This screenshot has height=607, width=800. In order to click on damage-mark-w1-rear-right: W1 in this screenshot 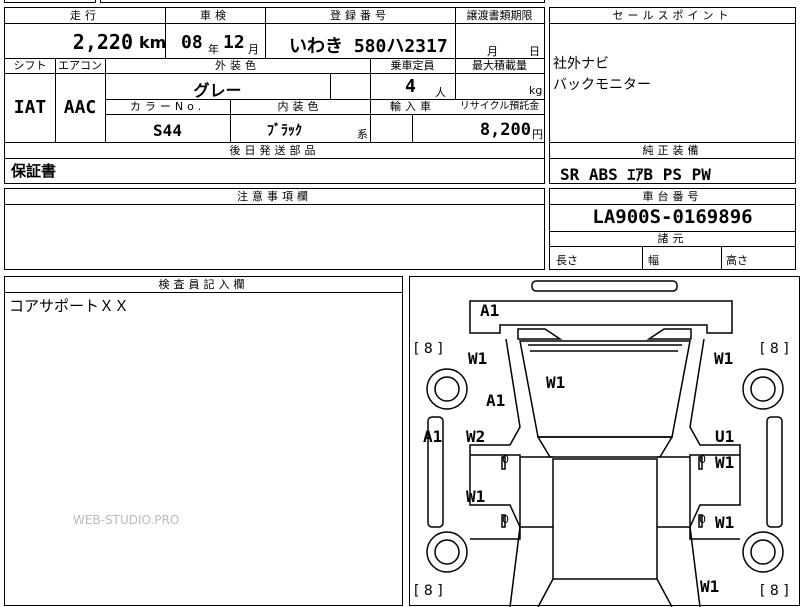, I will do `click(710, 586)`.